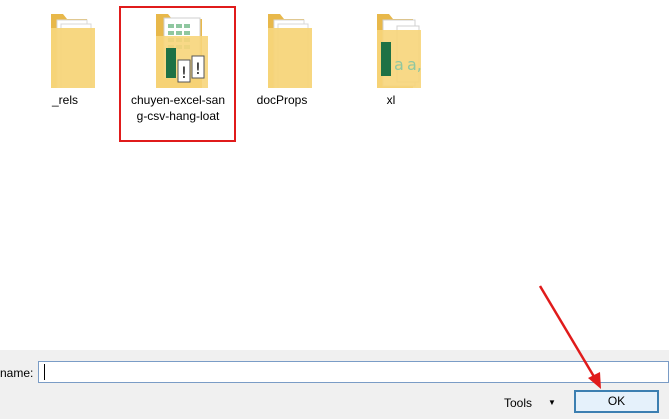  What do you see at coordinates (399, 64) in the screenshot?
I see `svg-text: a` at bounding box center [399, 64].